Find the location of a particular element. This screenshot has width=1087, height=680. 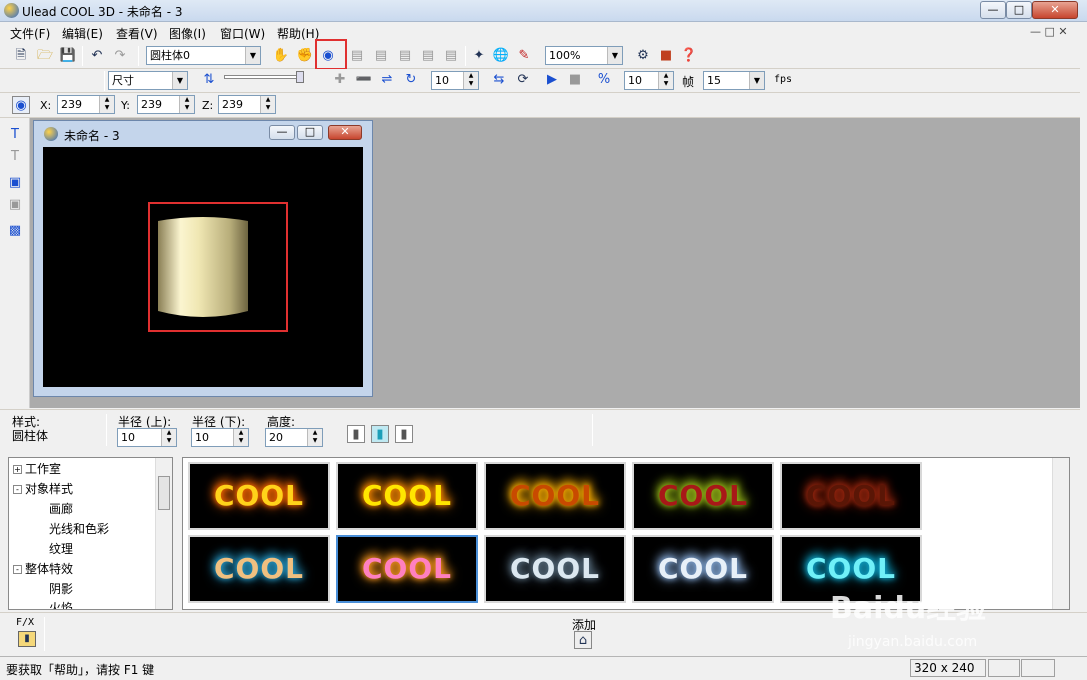

menu-view: 查看(V) is located at coordinates (137, 33).